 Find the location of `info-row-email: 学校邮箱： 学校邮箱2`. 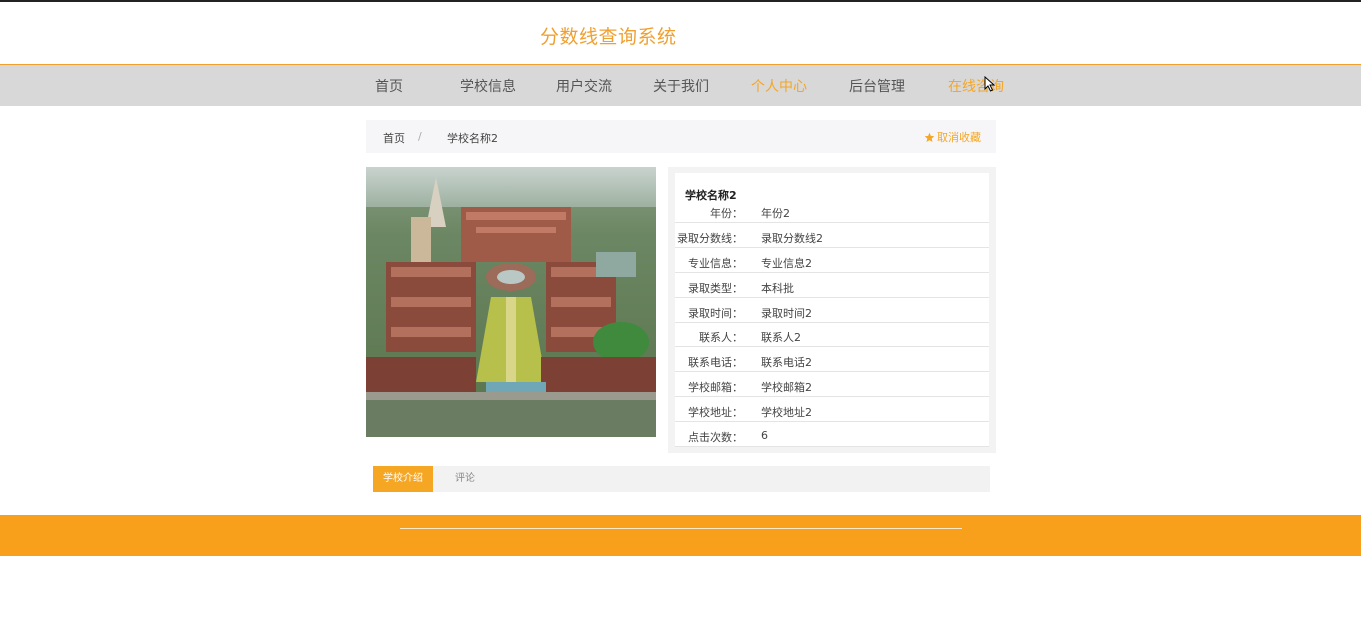

info-row-email: 学校邮箱： 学校邮箱2 is located at coordinates (832, 385).